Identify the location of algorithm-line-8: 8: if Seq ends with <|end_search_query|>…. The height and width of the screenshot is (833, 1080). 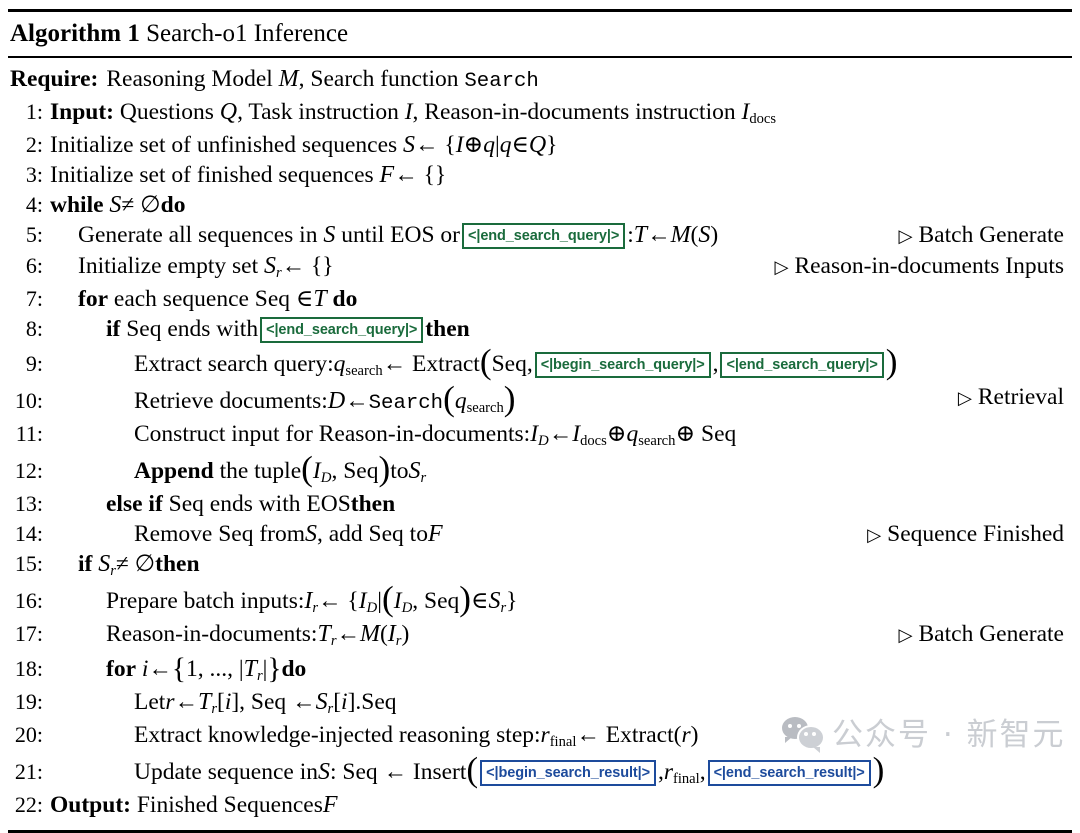
(540, 329).